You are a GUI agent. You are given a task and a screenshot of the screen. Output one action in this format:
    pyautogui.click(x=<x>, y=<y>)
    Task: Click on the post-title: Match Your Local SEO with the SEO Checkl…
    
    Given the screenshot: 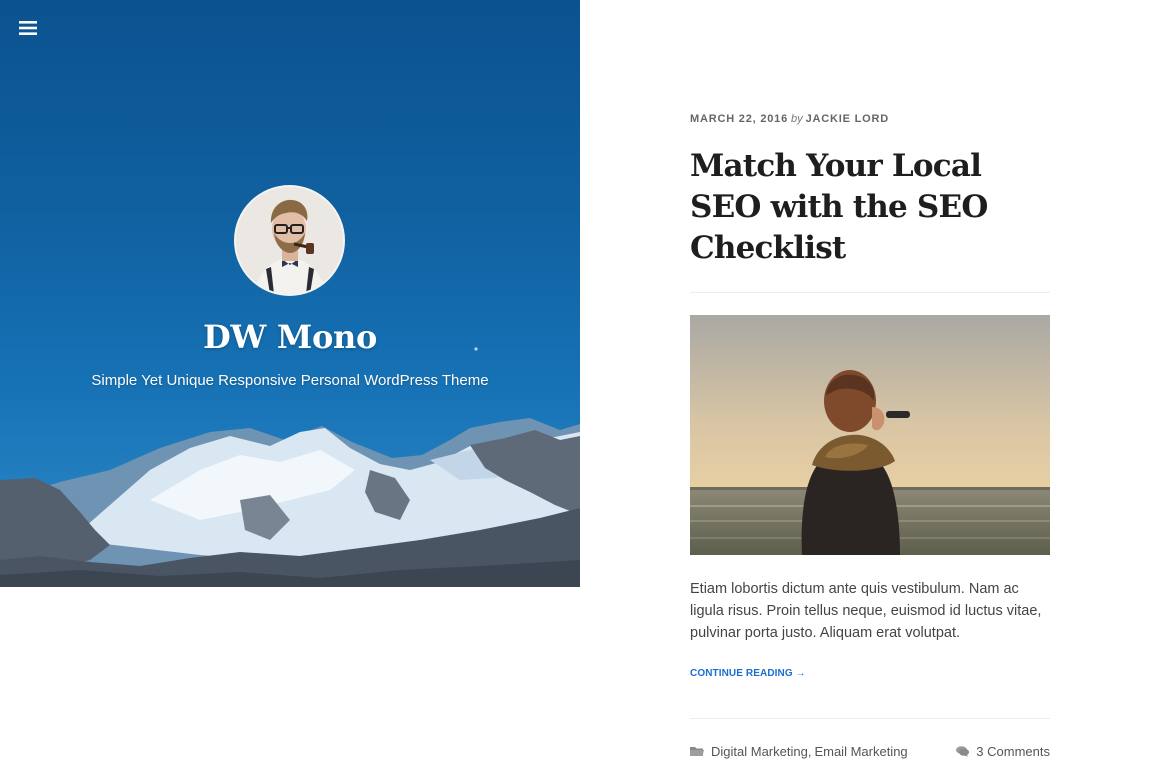 What is the action you would take?
    pyautogui.click(x=870, y=207)
    